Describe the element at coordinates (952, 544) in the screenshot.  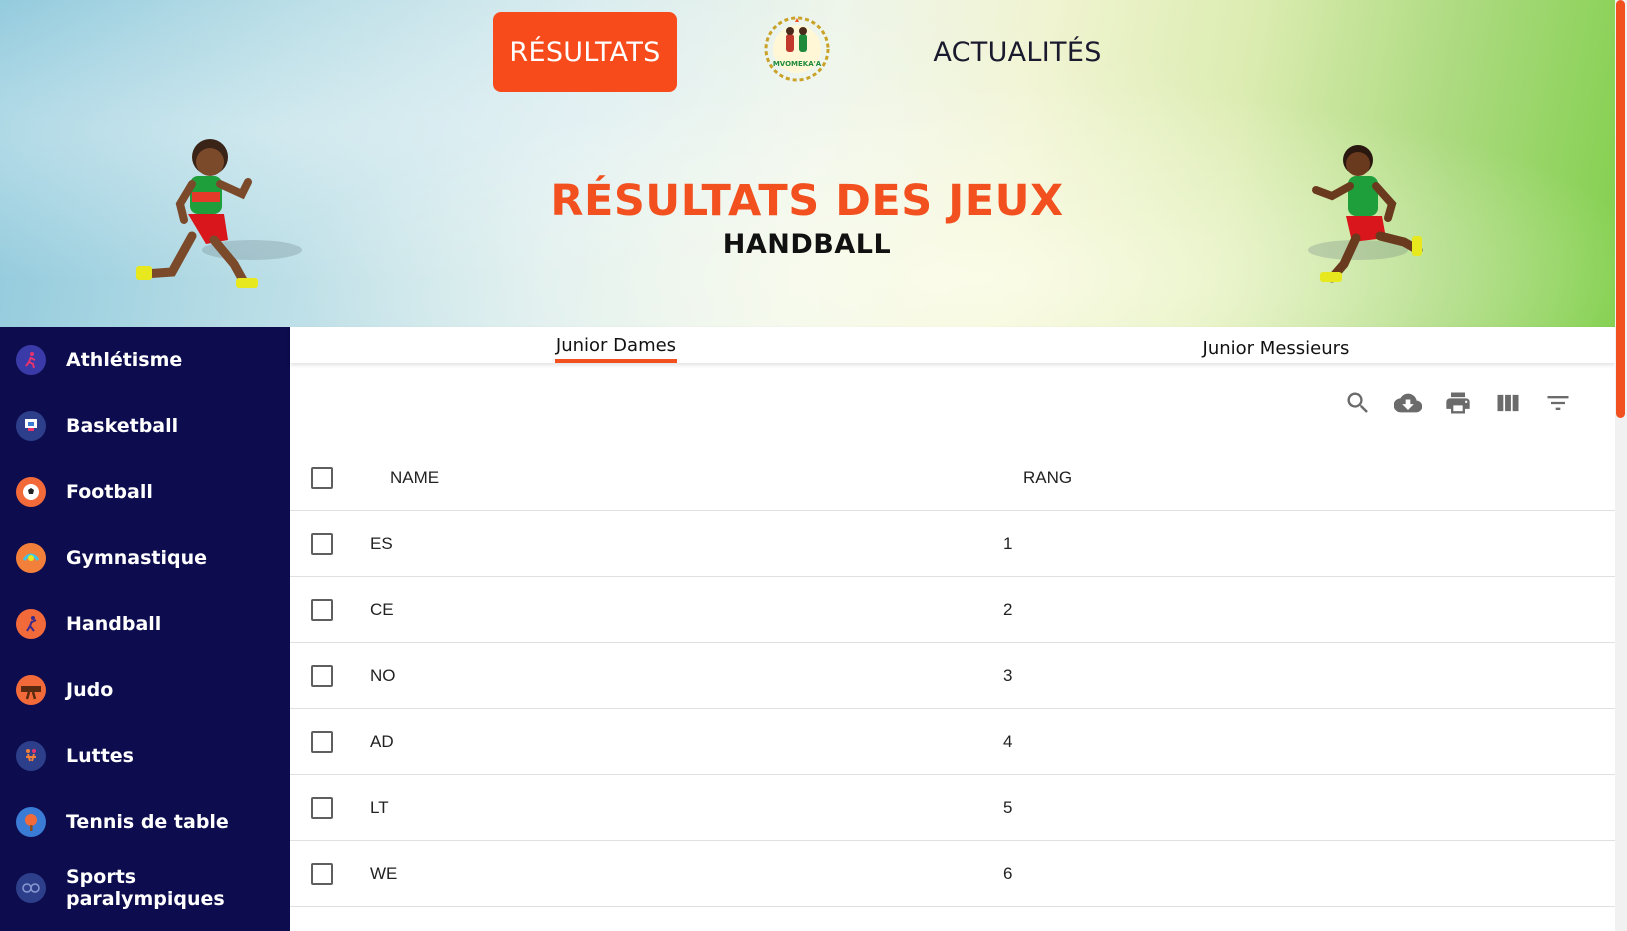
I see `table-row: ES 1` at that location.